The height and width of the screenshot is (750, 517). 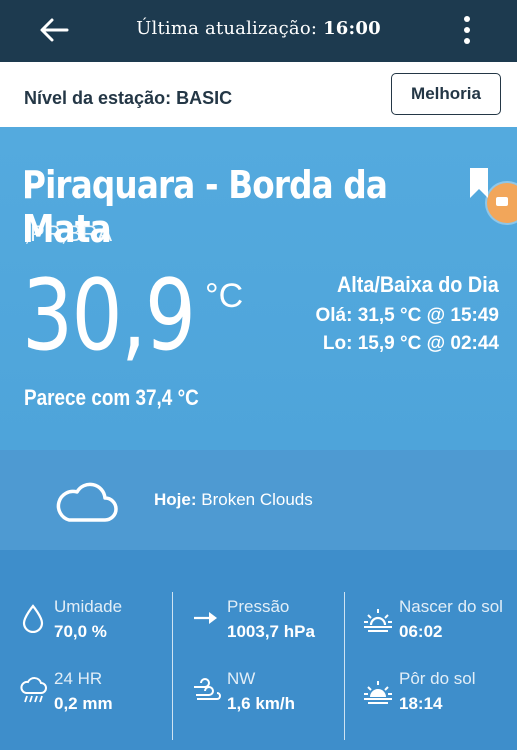 I want to click on station-level-bar: Nível da estação: BASIC Melhoria, so click(x=258, y=99).